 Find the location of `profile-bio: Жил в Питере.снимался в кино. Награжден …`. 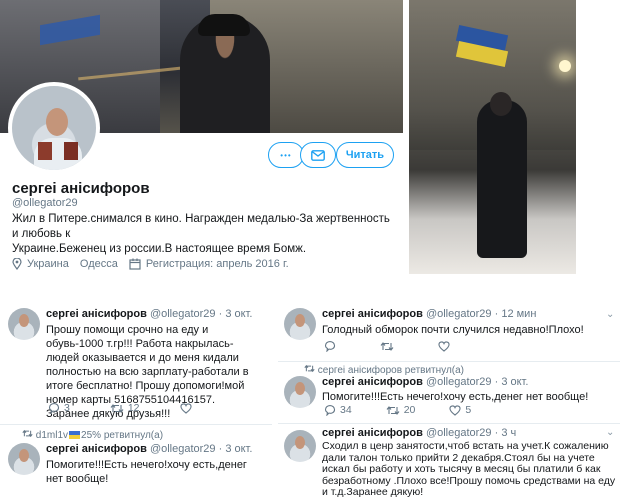

profile-bio: Жил в Питере.снимался в кино. Награжден … is located at coordinates (201, 234).